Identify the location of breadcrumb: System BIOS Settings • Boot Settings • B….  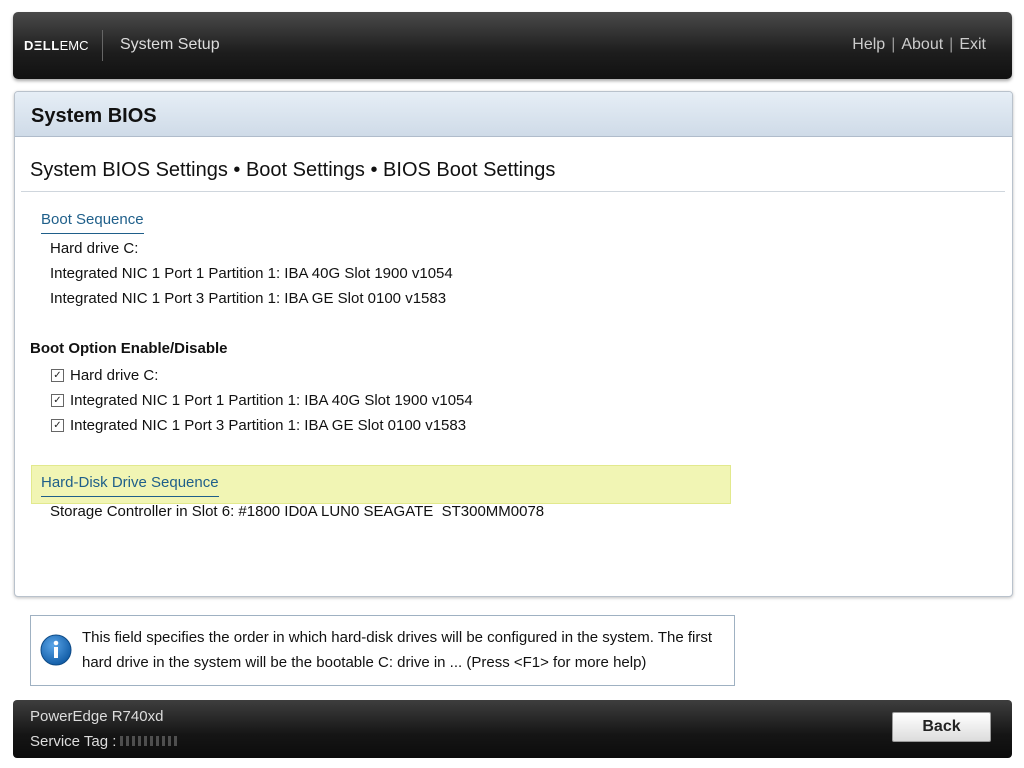
(293, 170).